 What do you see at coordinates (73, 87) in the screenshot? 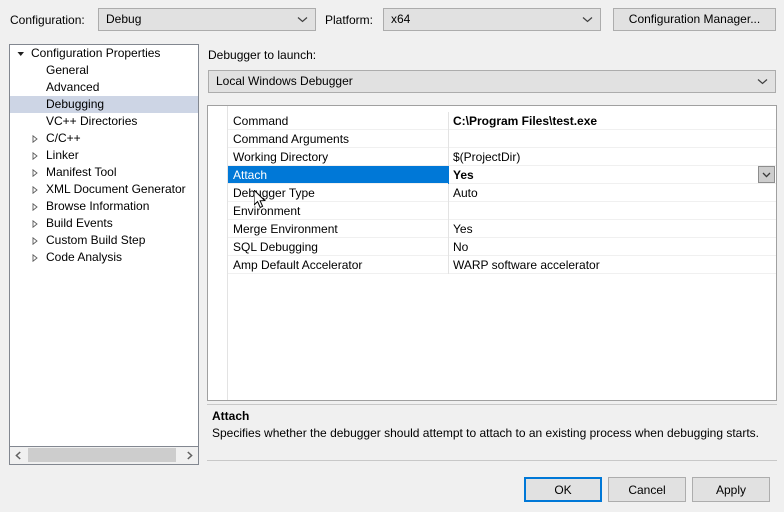
I see `sidebar-item-label: Advanced` at bounding box center [73, 87].